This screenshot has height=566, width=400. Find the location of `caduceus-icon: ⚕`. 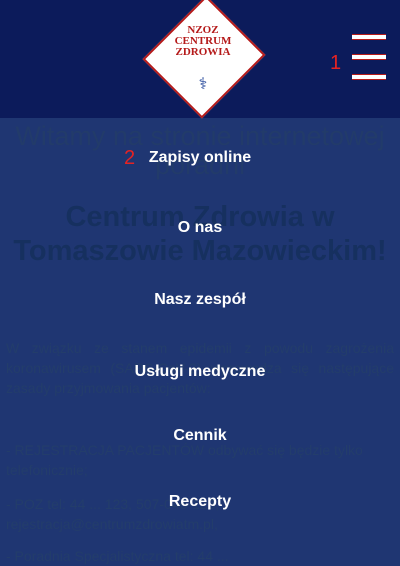

caduceus-icon: ⚕ is located at coordinates (203, 84).